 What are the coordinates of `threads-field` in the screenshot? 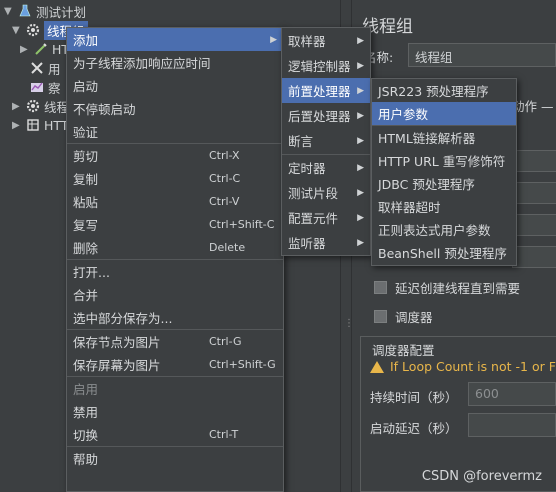 It's located at (534, 193).